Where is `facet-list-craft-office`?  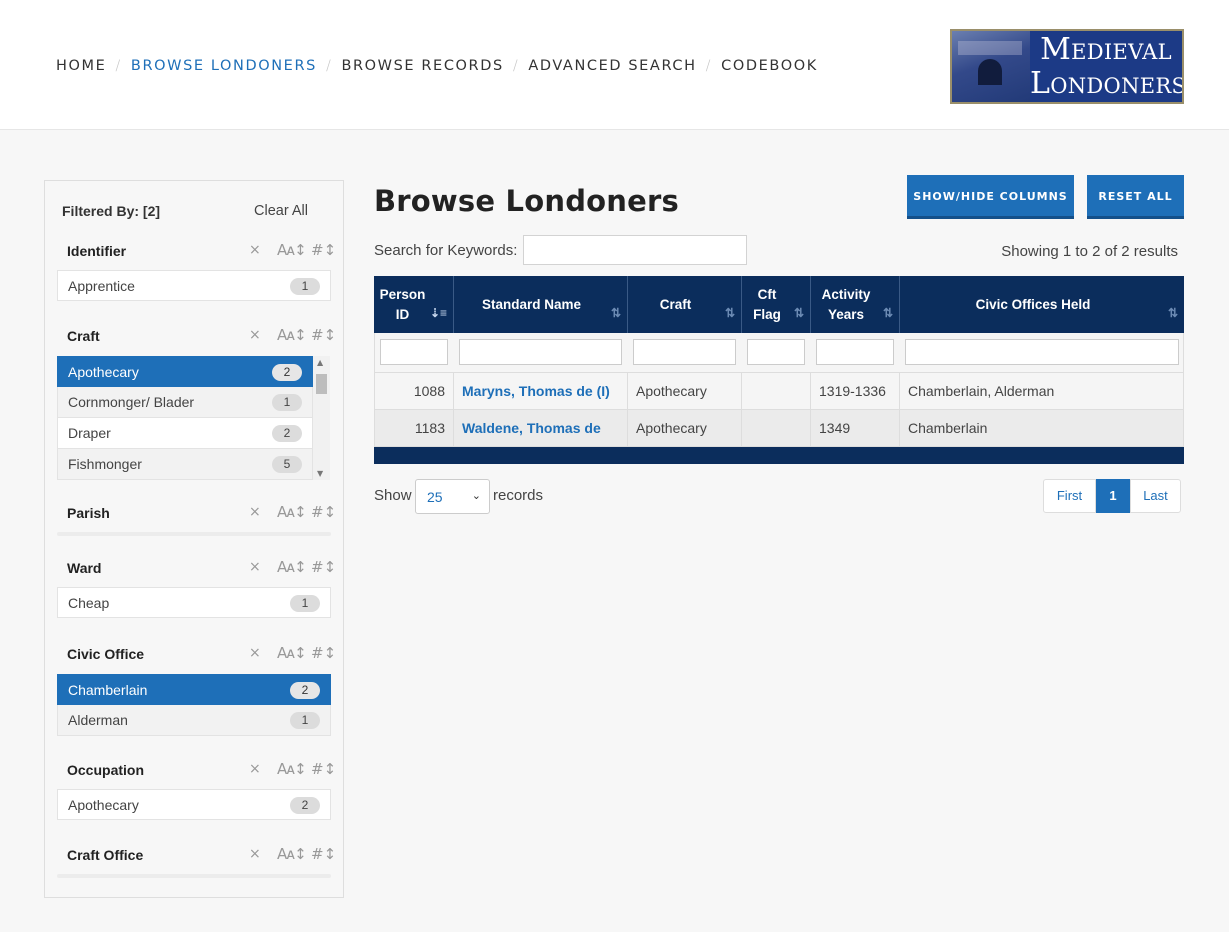 facet-list-craft-office is located at coordinates (194, 876).